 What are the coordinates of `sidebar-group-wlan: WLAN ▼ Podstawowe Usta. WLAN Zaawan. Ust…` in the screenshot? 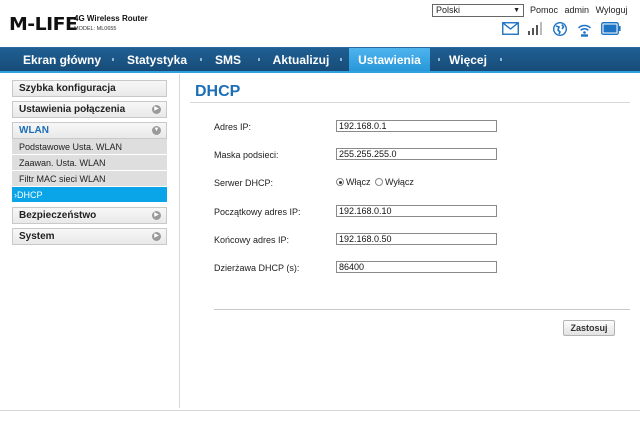 It's located at (89, 162).